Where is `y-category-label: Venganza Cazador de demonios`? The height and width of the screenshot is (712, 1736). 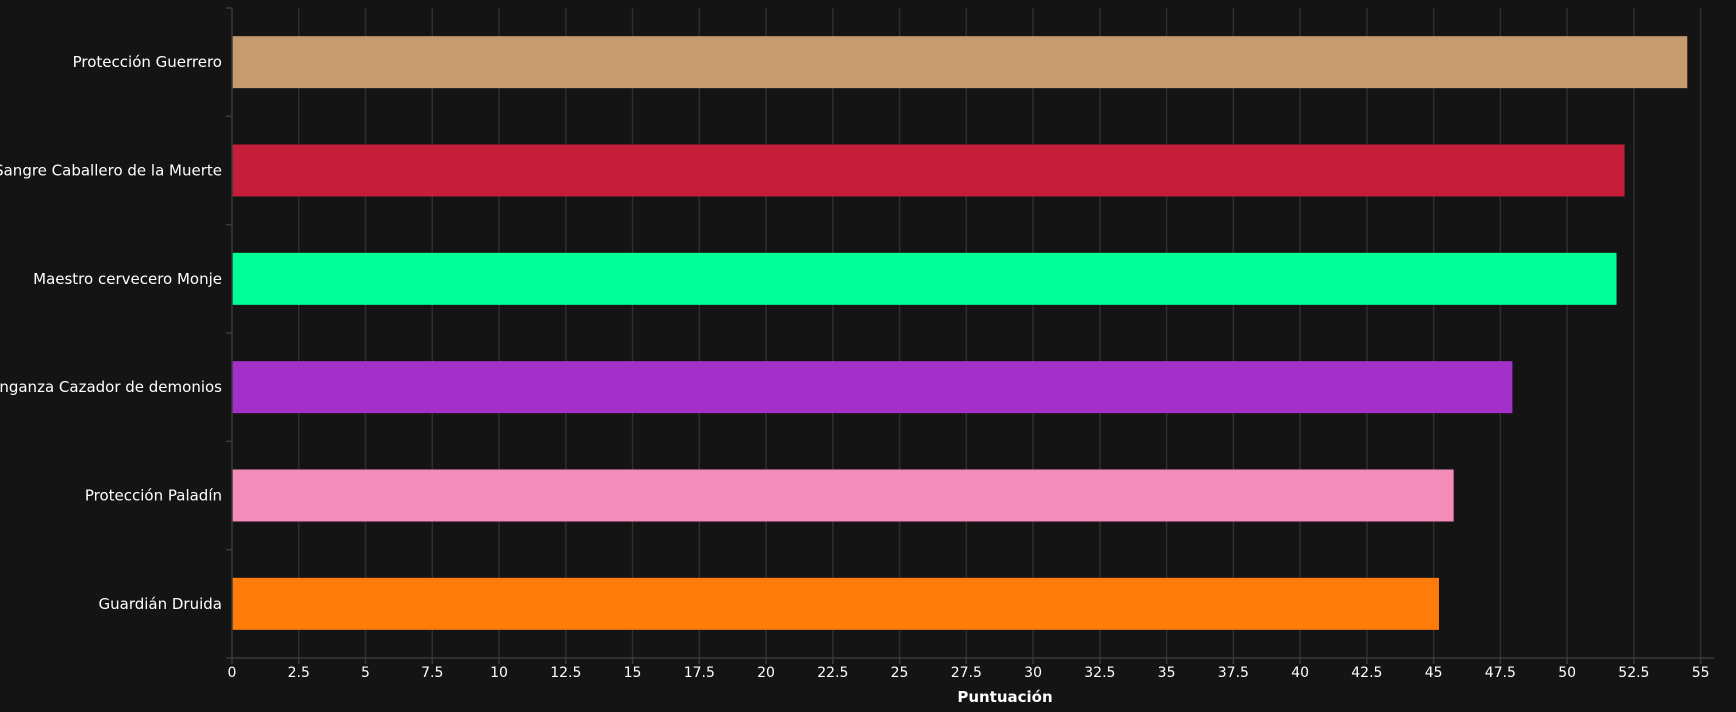 y-category-label: Venganza Cazador de demonios is located at coordinates (111, 387).